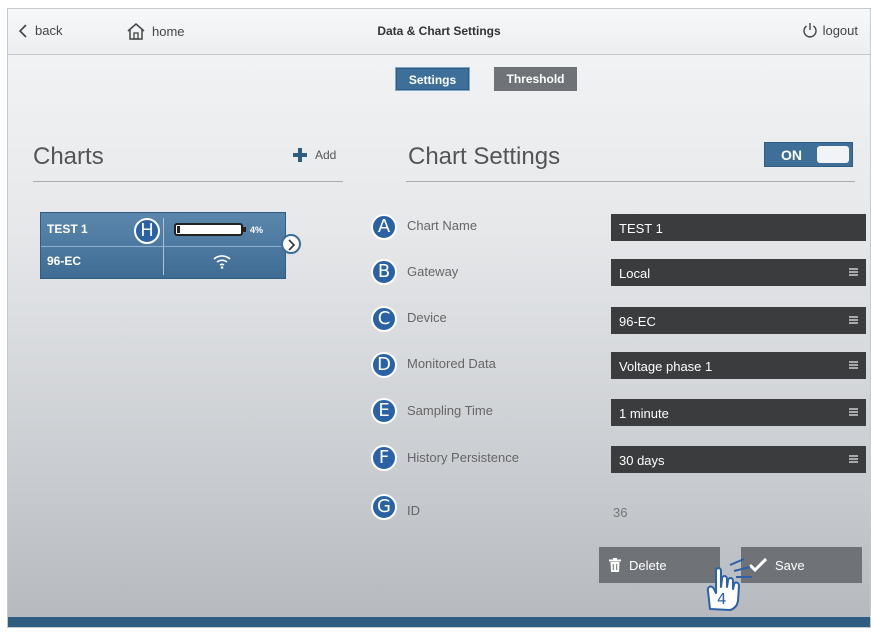 The height and width of the screenshot is (635, 871). Describe the element at coordinates (463, 457) in the screenshot. I see `history-persistence-label: History Persistence` at that location.